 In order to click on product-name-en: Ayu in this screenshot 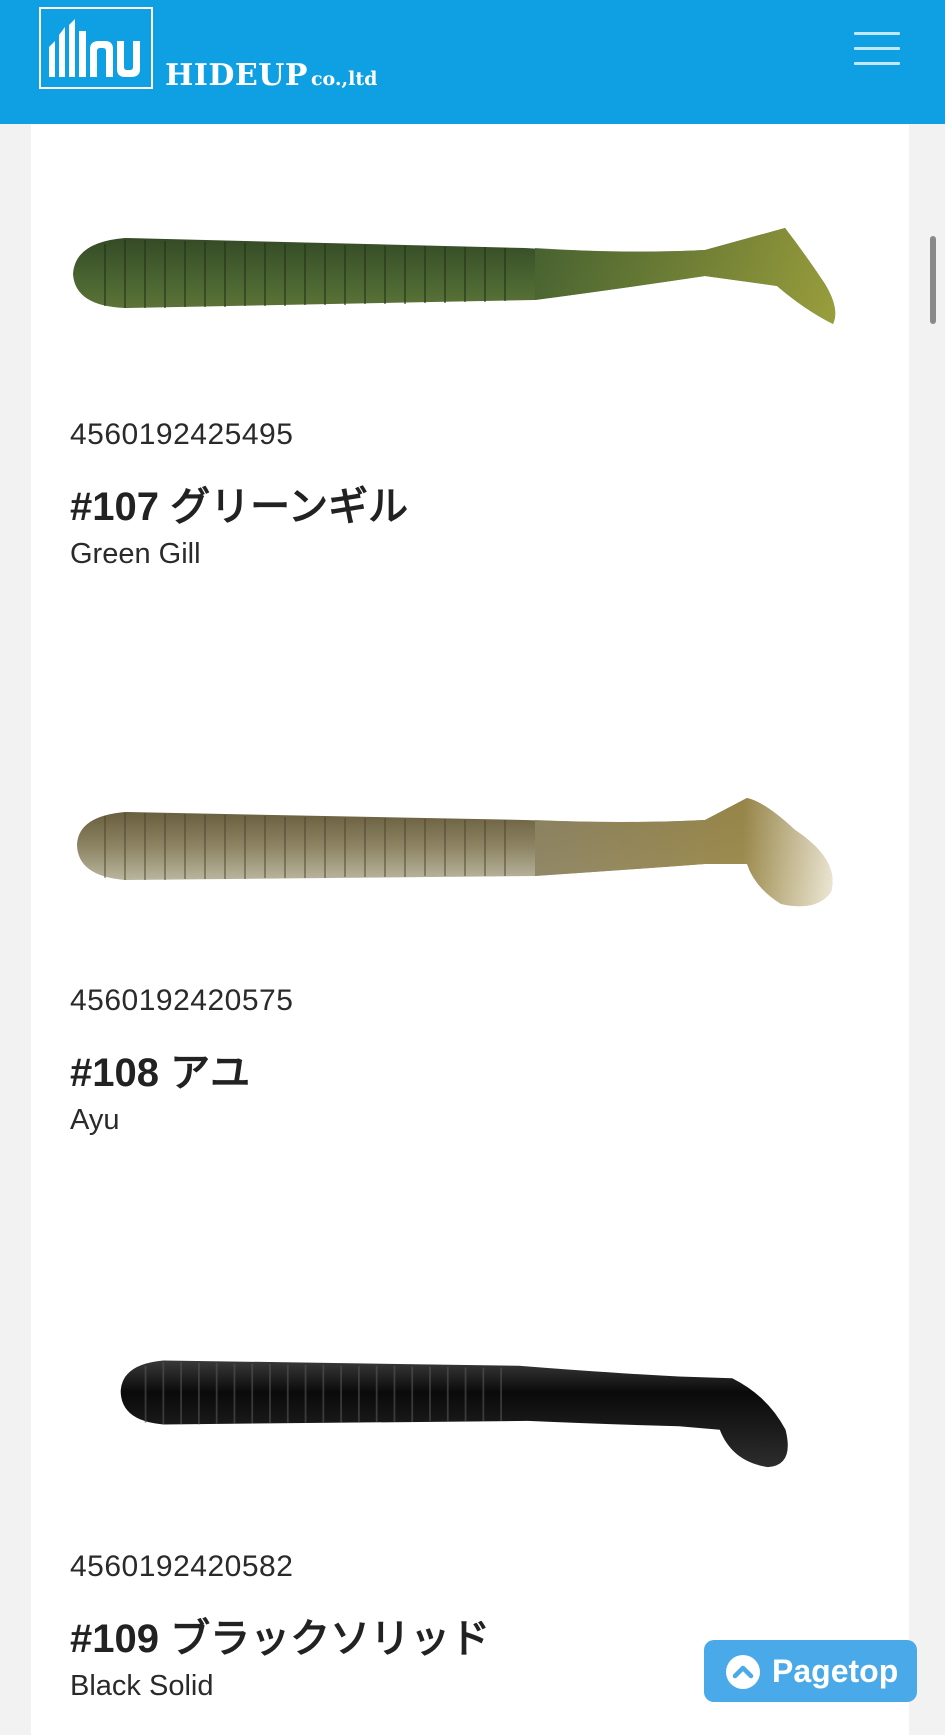, I will do `click(95, 1120)`.